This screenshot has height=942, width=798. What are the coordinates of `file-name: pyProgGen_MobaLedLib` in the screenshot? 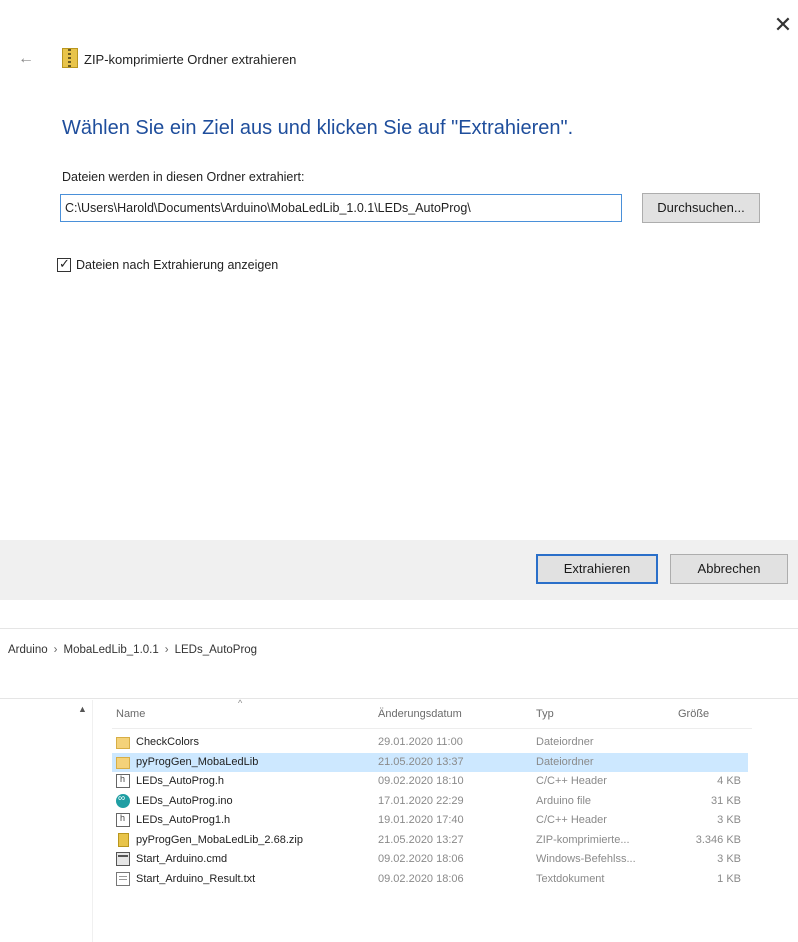 It's located at (197, 761).